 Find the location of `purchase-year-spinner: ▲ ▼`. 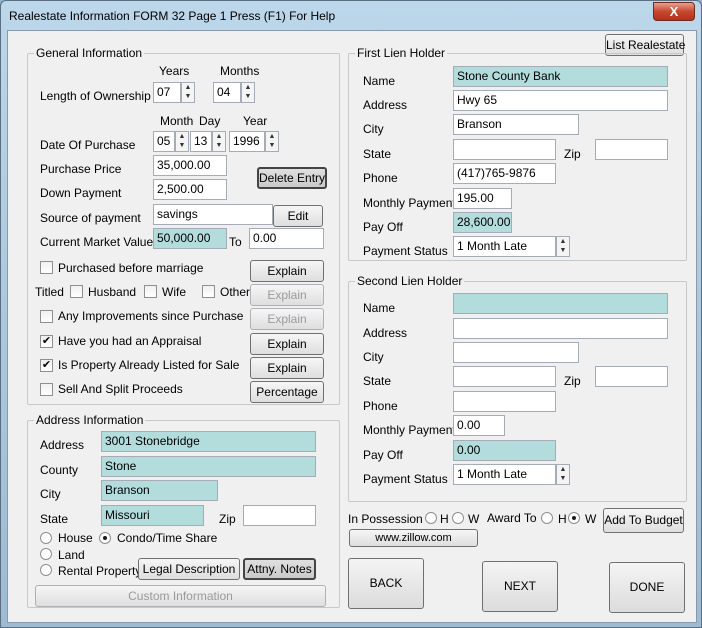

purchase-year-spinner: ▲ ▼ is located at coordinates (272, 141).